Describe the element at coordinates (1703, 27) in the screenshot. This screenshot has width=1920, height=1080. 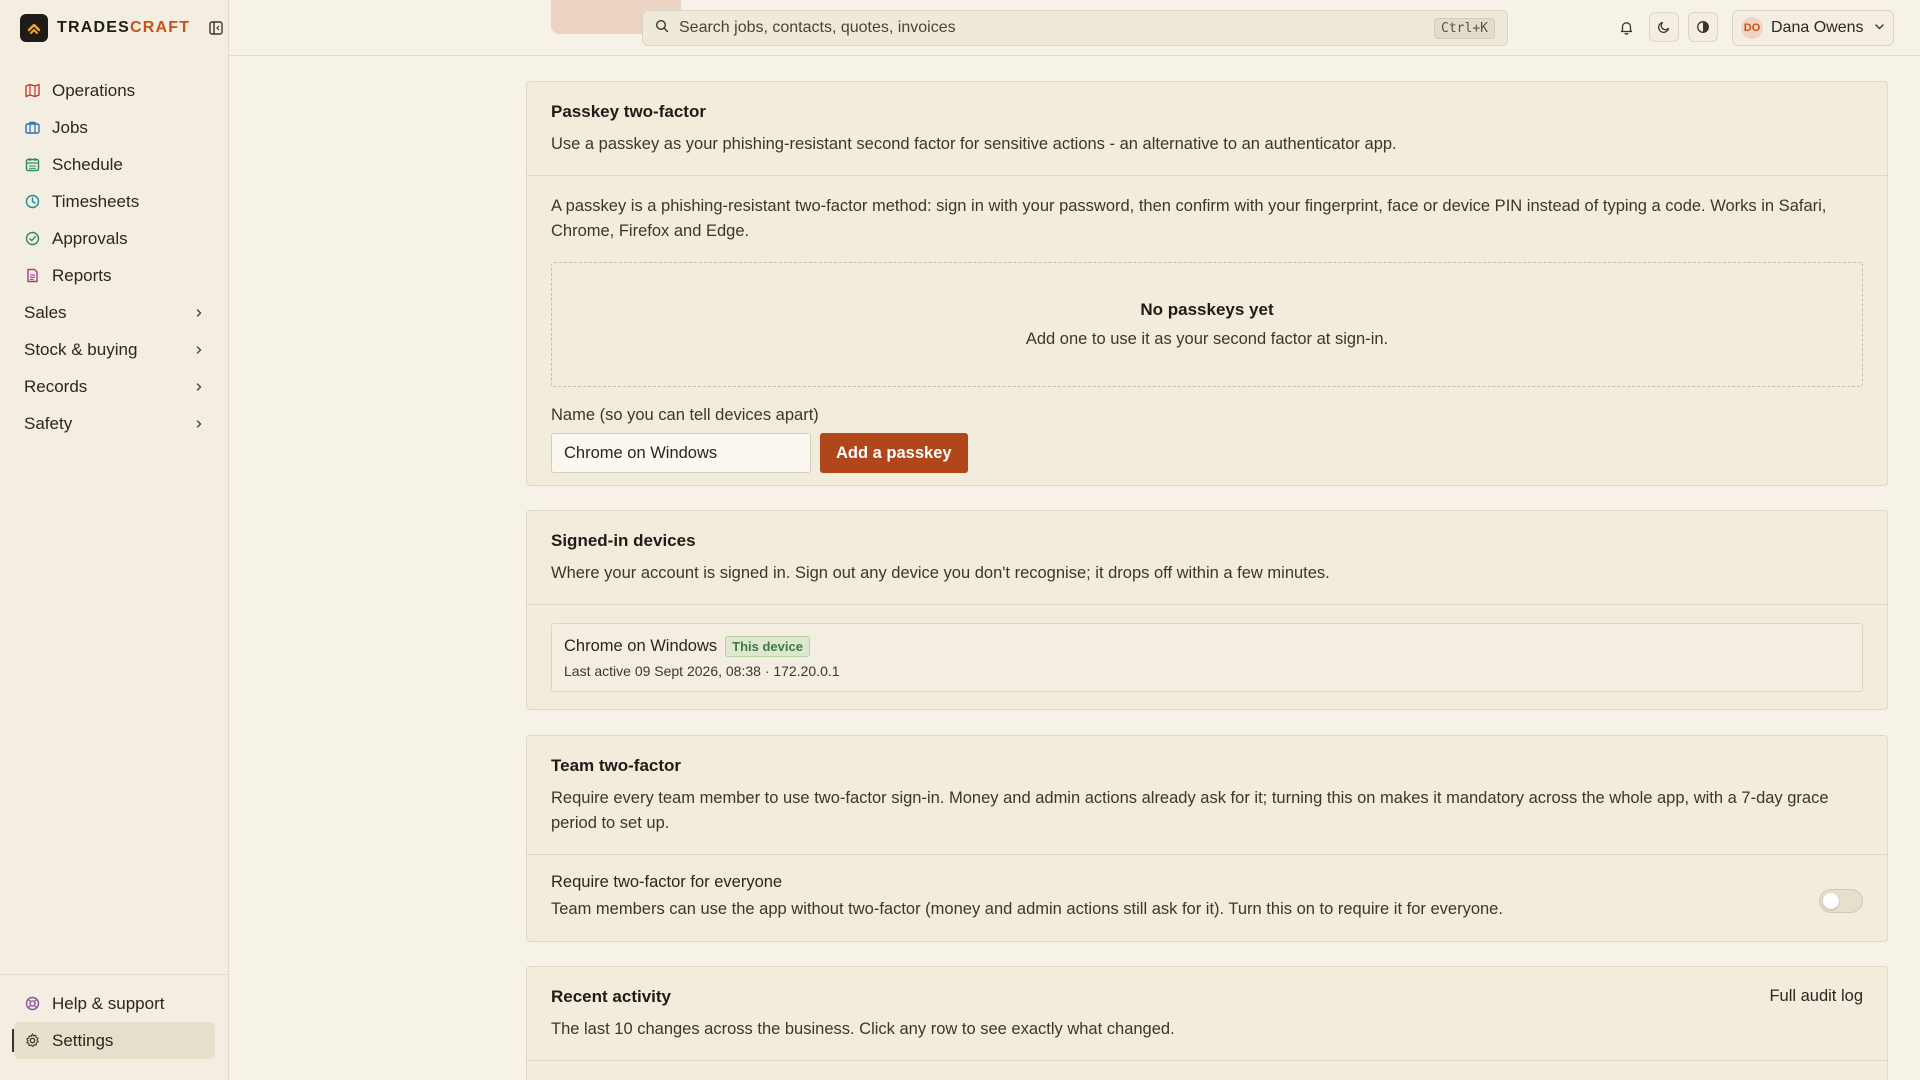
I see `contrast-icon` at that location.